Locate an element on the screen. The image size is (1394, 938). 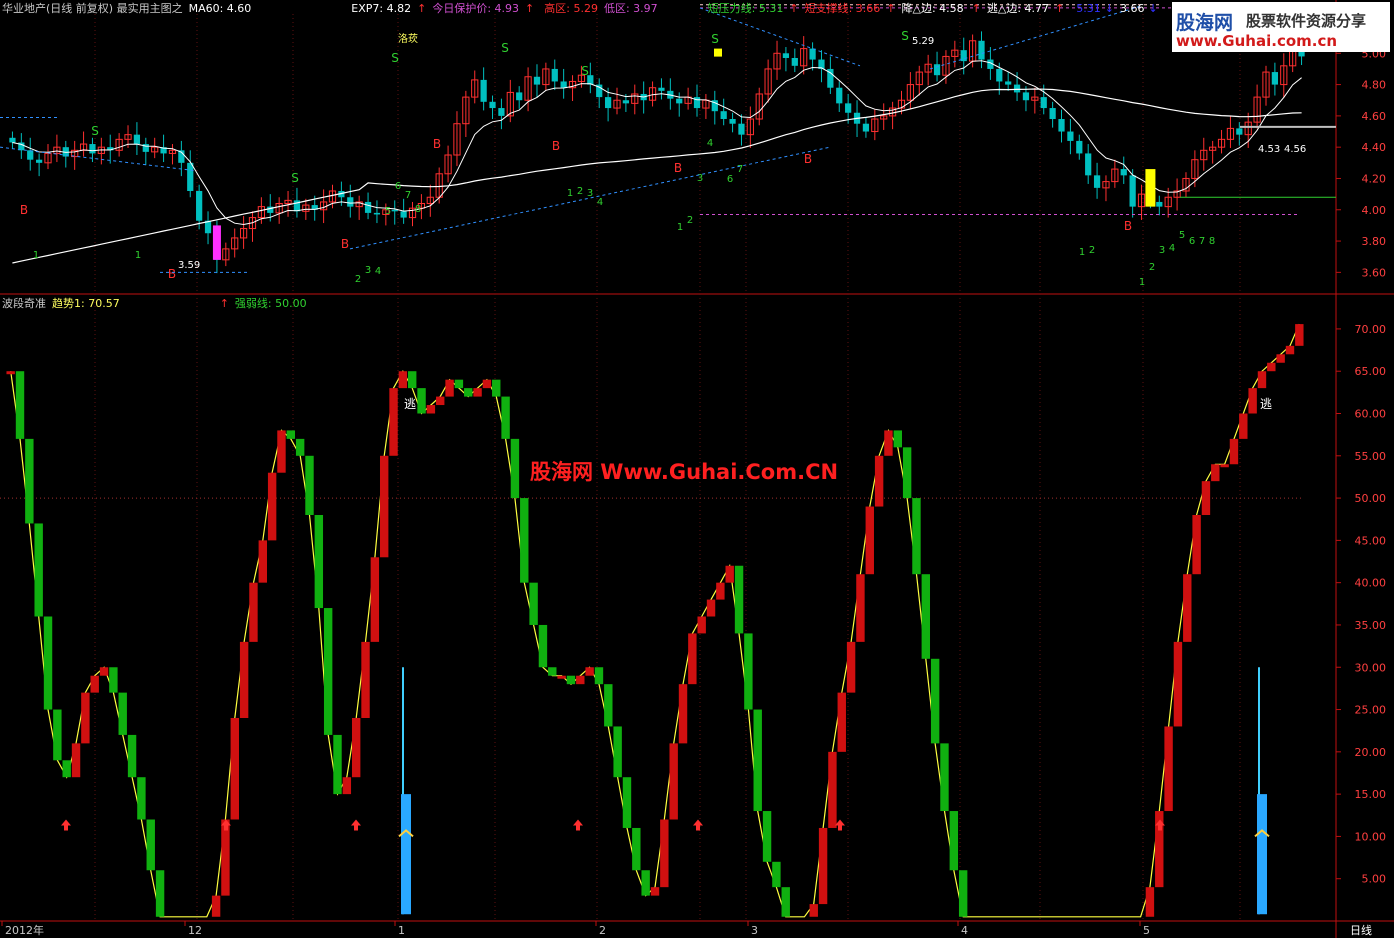
y-tick-label: 4.80 is located at coordinates (1374, 85).